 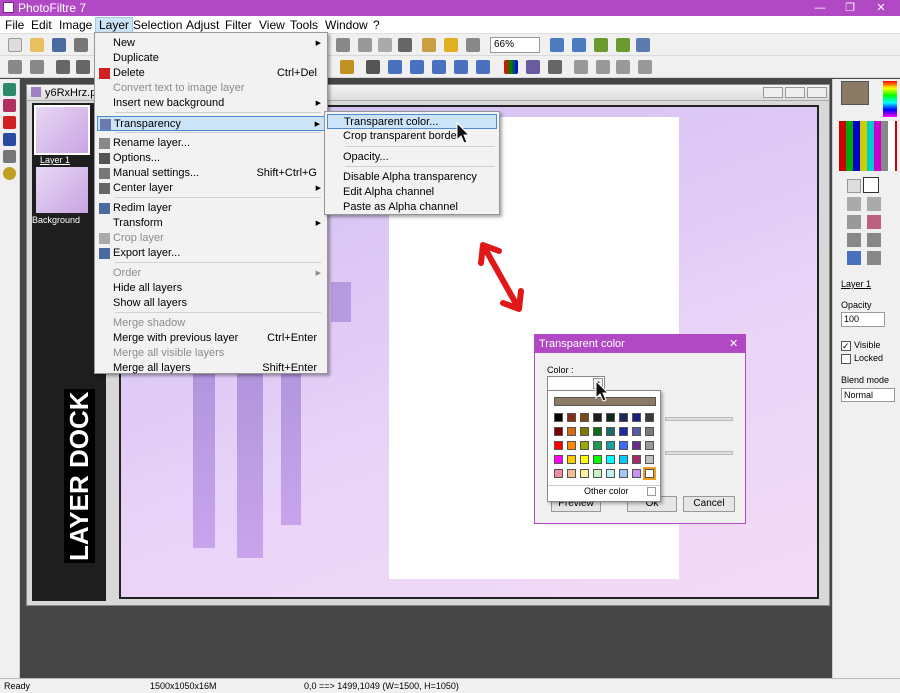 I want to click on frame-icon, so click(x=473, y=45).